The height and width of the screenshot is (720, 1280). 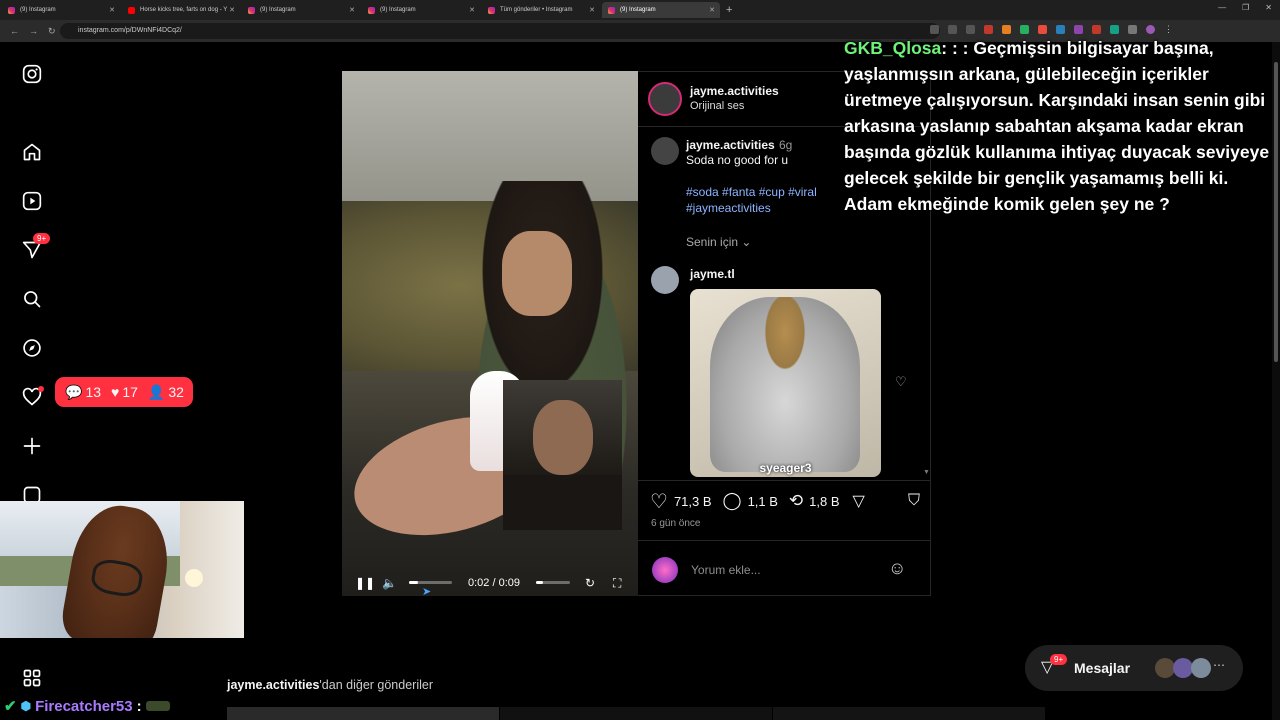 What do you see at coordinates (1150, 29) in the screenshot?
I see `profile-avatar-icon` at bounding box center [1150, 29].